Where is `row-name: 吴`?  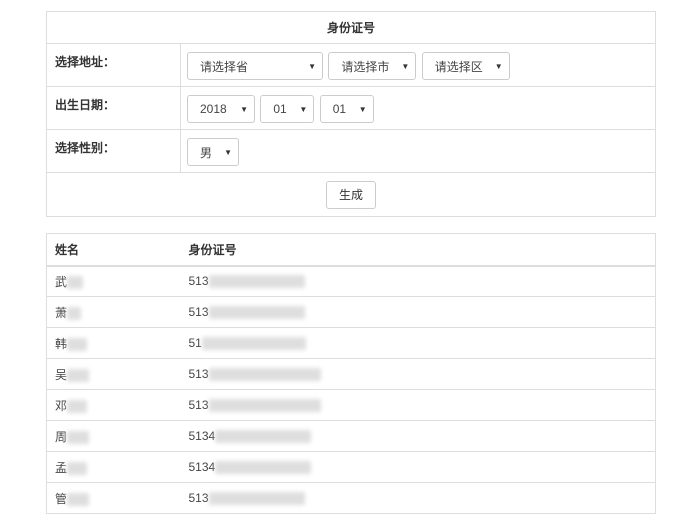 row-name: 吴 is located at coordinates (61, 374).